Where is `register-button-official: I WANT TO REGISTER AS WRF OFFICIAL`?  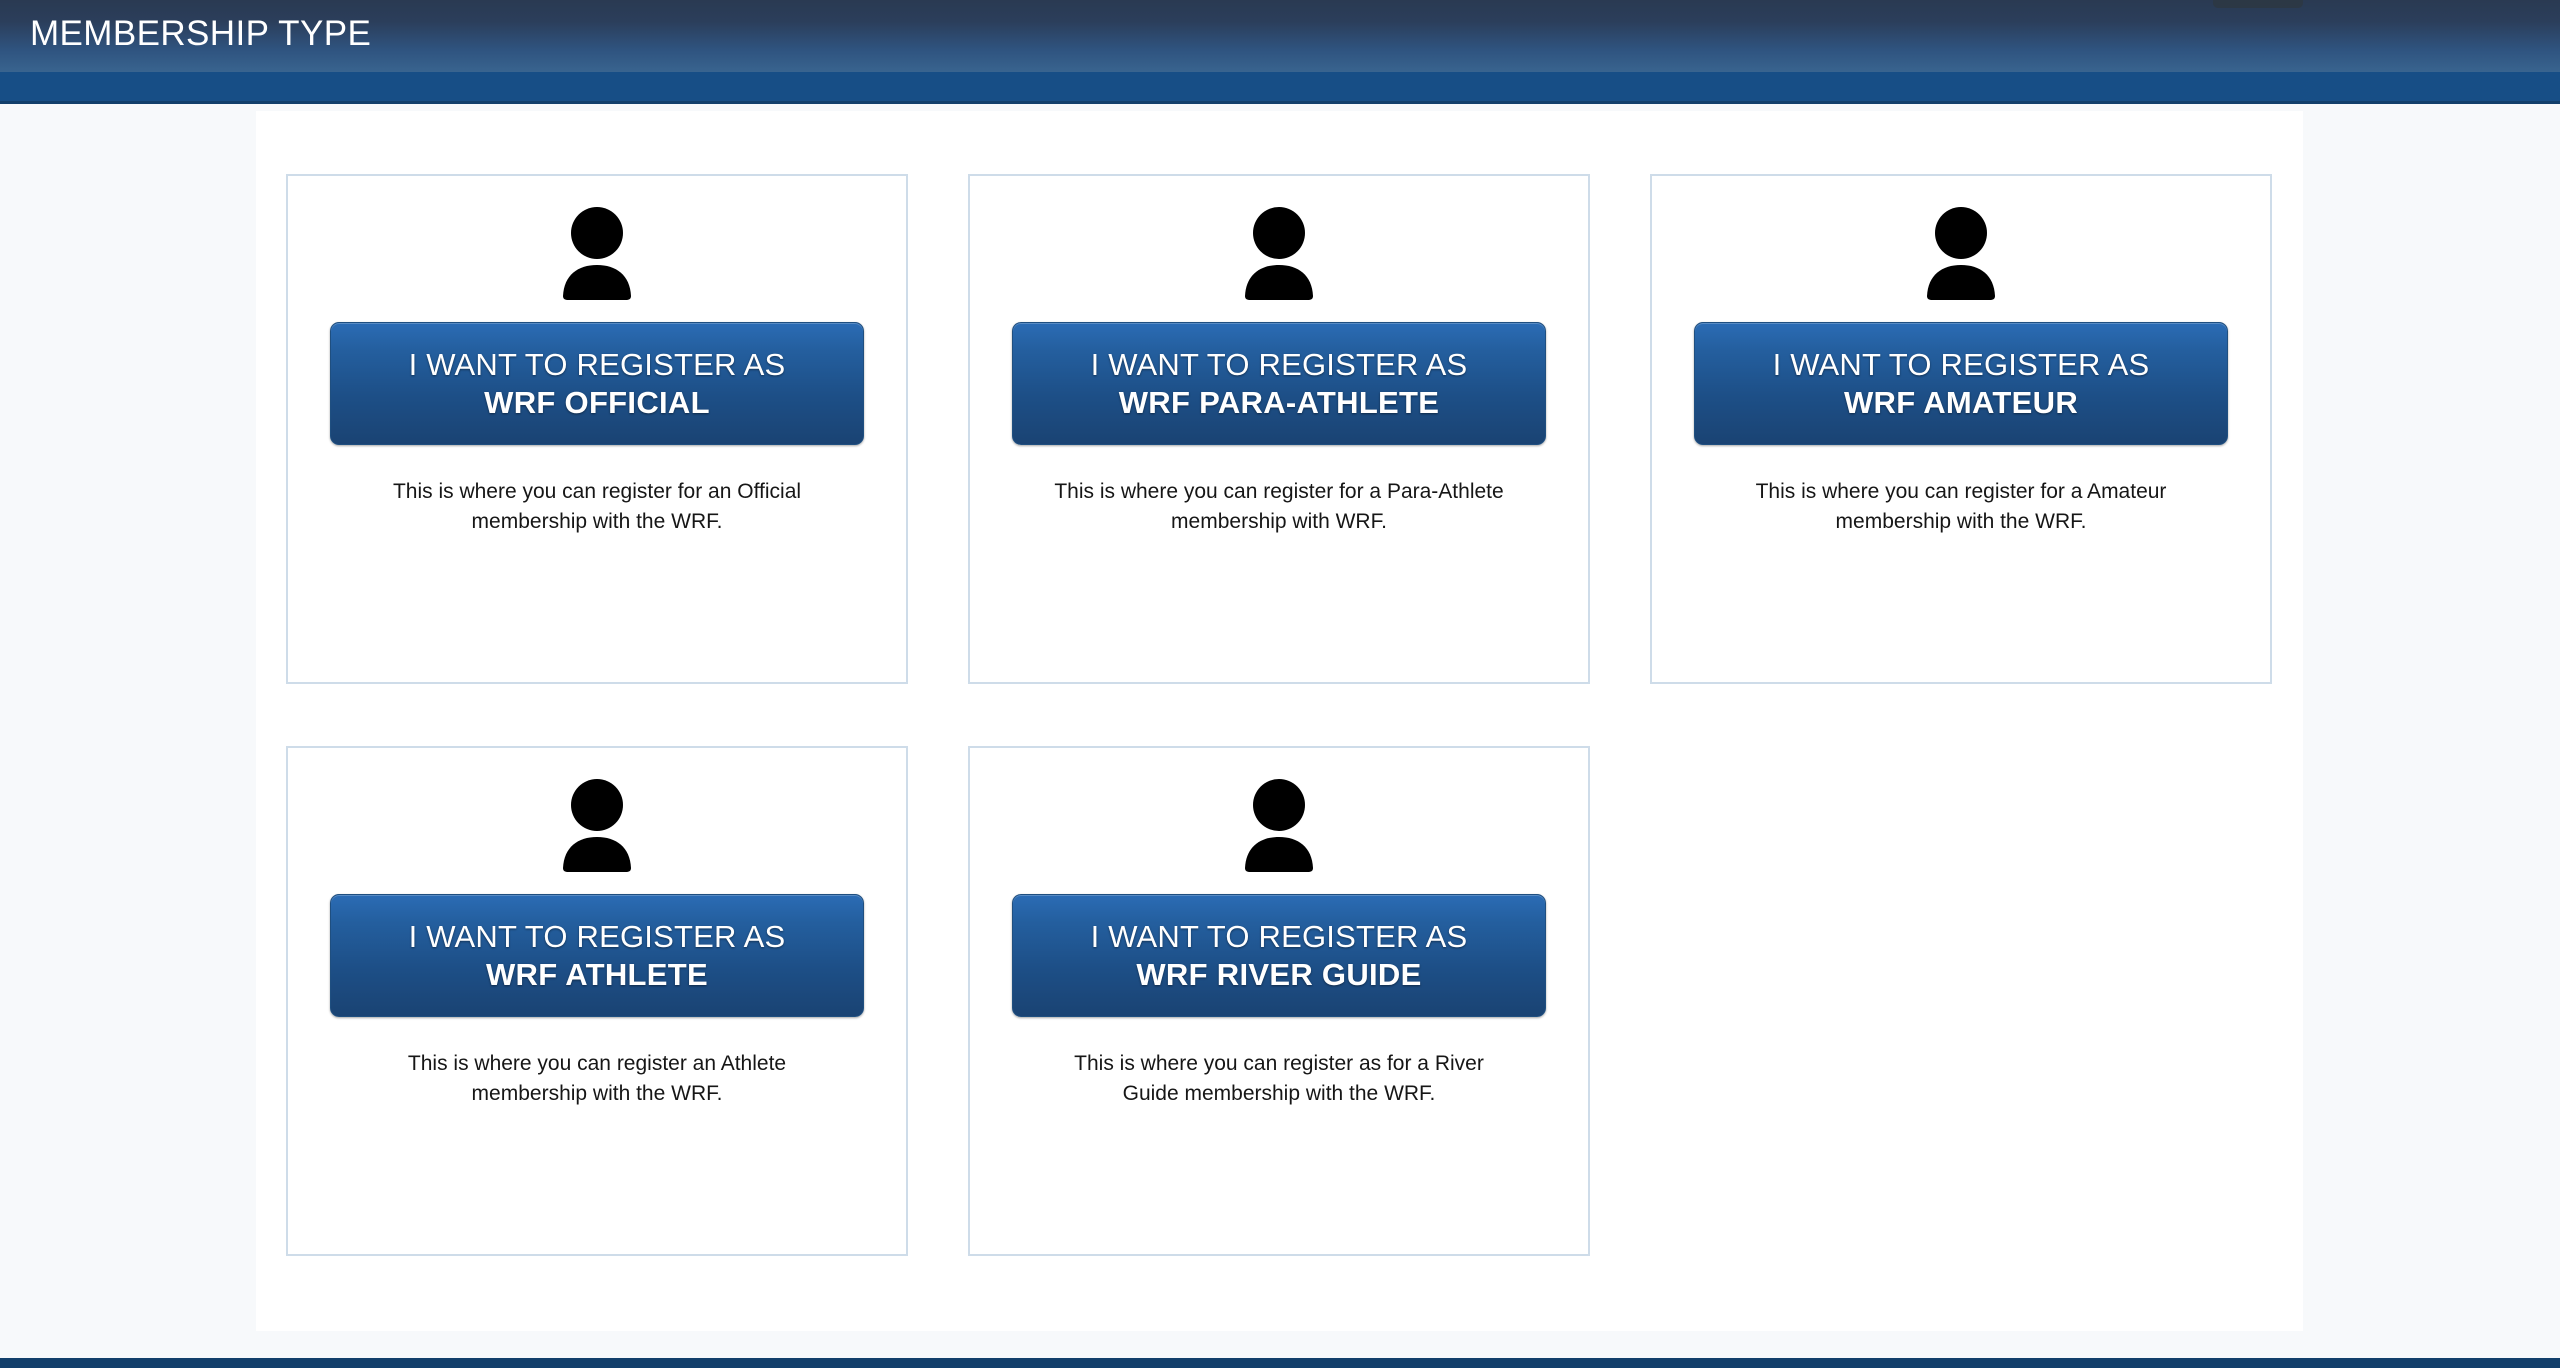
register-button-official: I WANT TO REGISTER AS WRF OFFICIAL is located at coordinates (597, 383).